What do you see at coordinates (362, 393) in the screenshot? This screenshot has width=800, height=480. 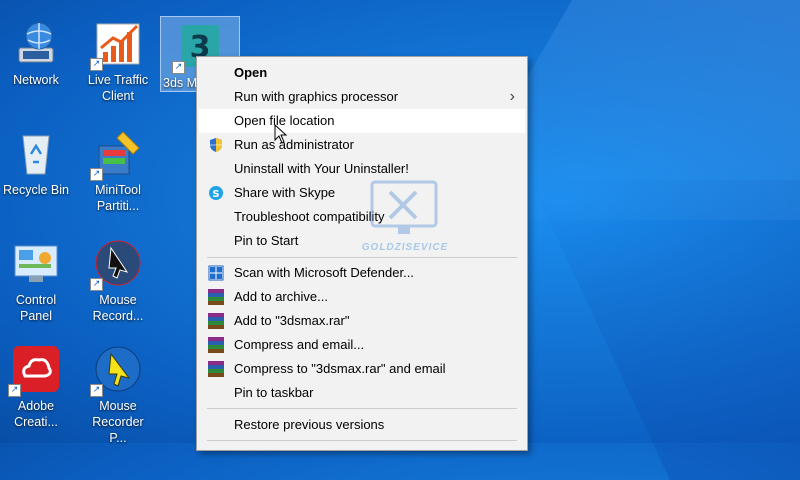 I see `menu-item-pin-to-taskbar: Pin to taskbar` at bounding box center [362, 393].